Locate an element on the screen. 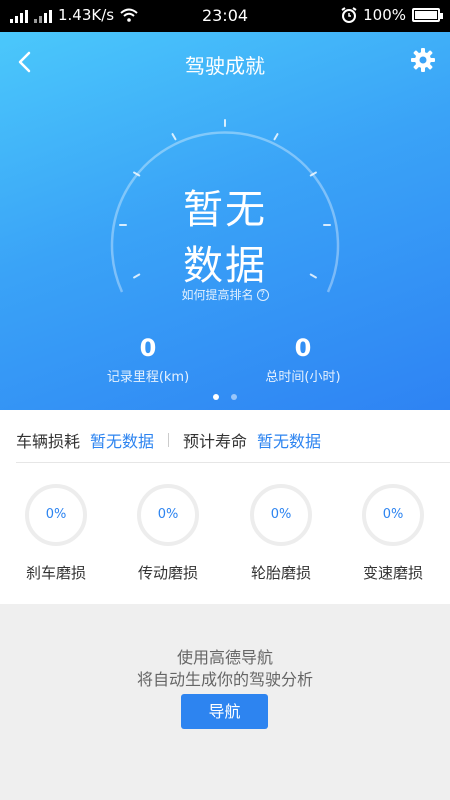  life-label: 预计寿命 is located at coordinates (215, 441).